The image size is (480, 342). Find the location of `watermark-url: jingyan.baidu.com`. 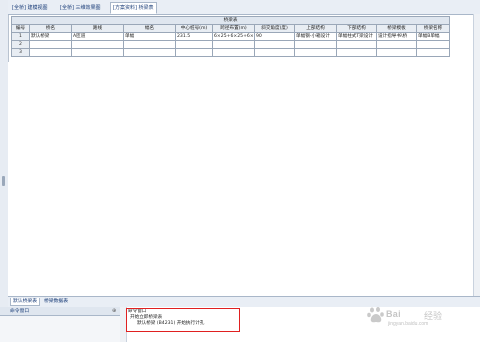

watermark-url: jingyan.baidu.com is located at coordinates (408, 324).